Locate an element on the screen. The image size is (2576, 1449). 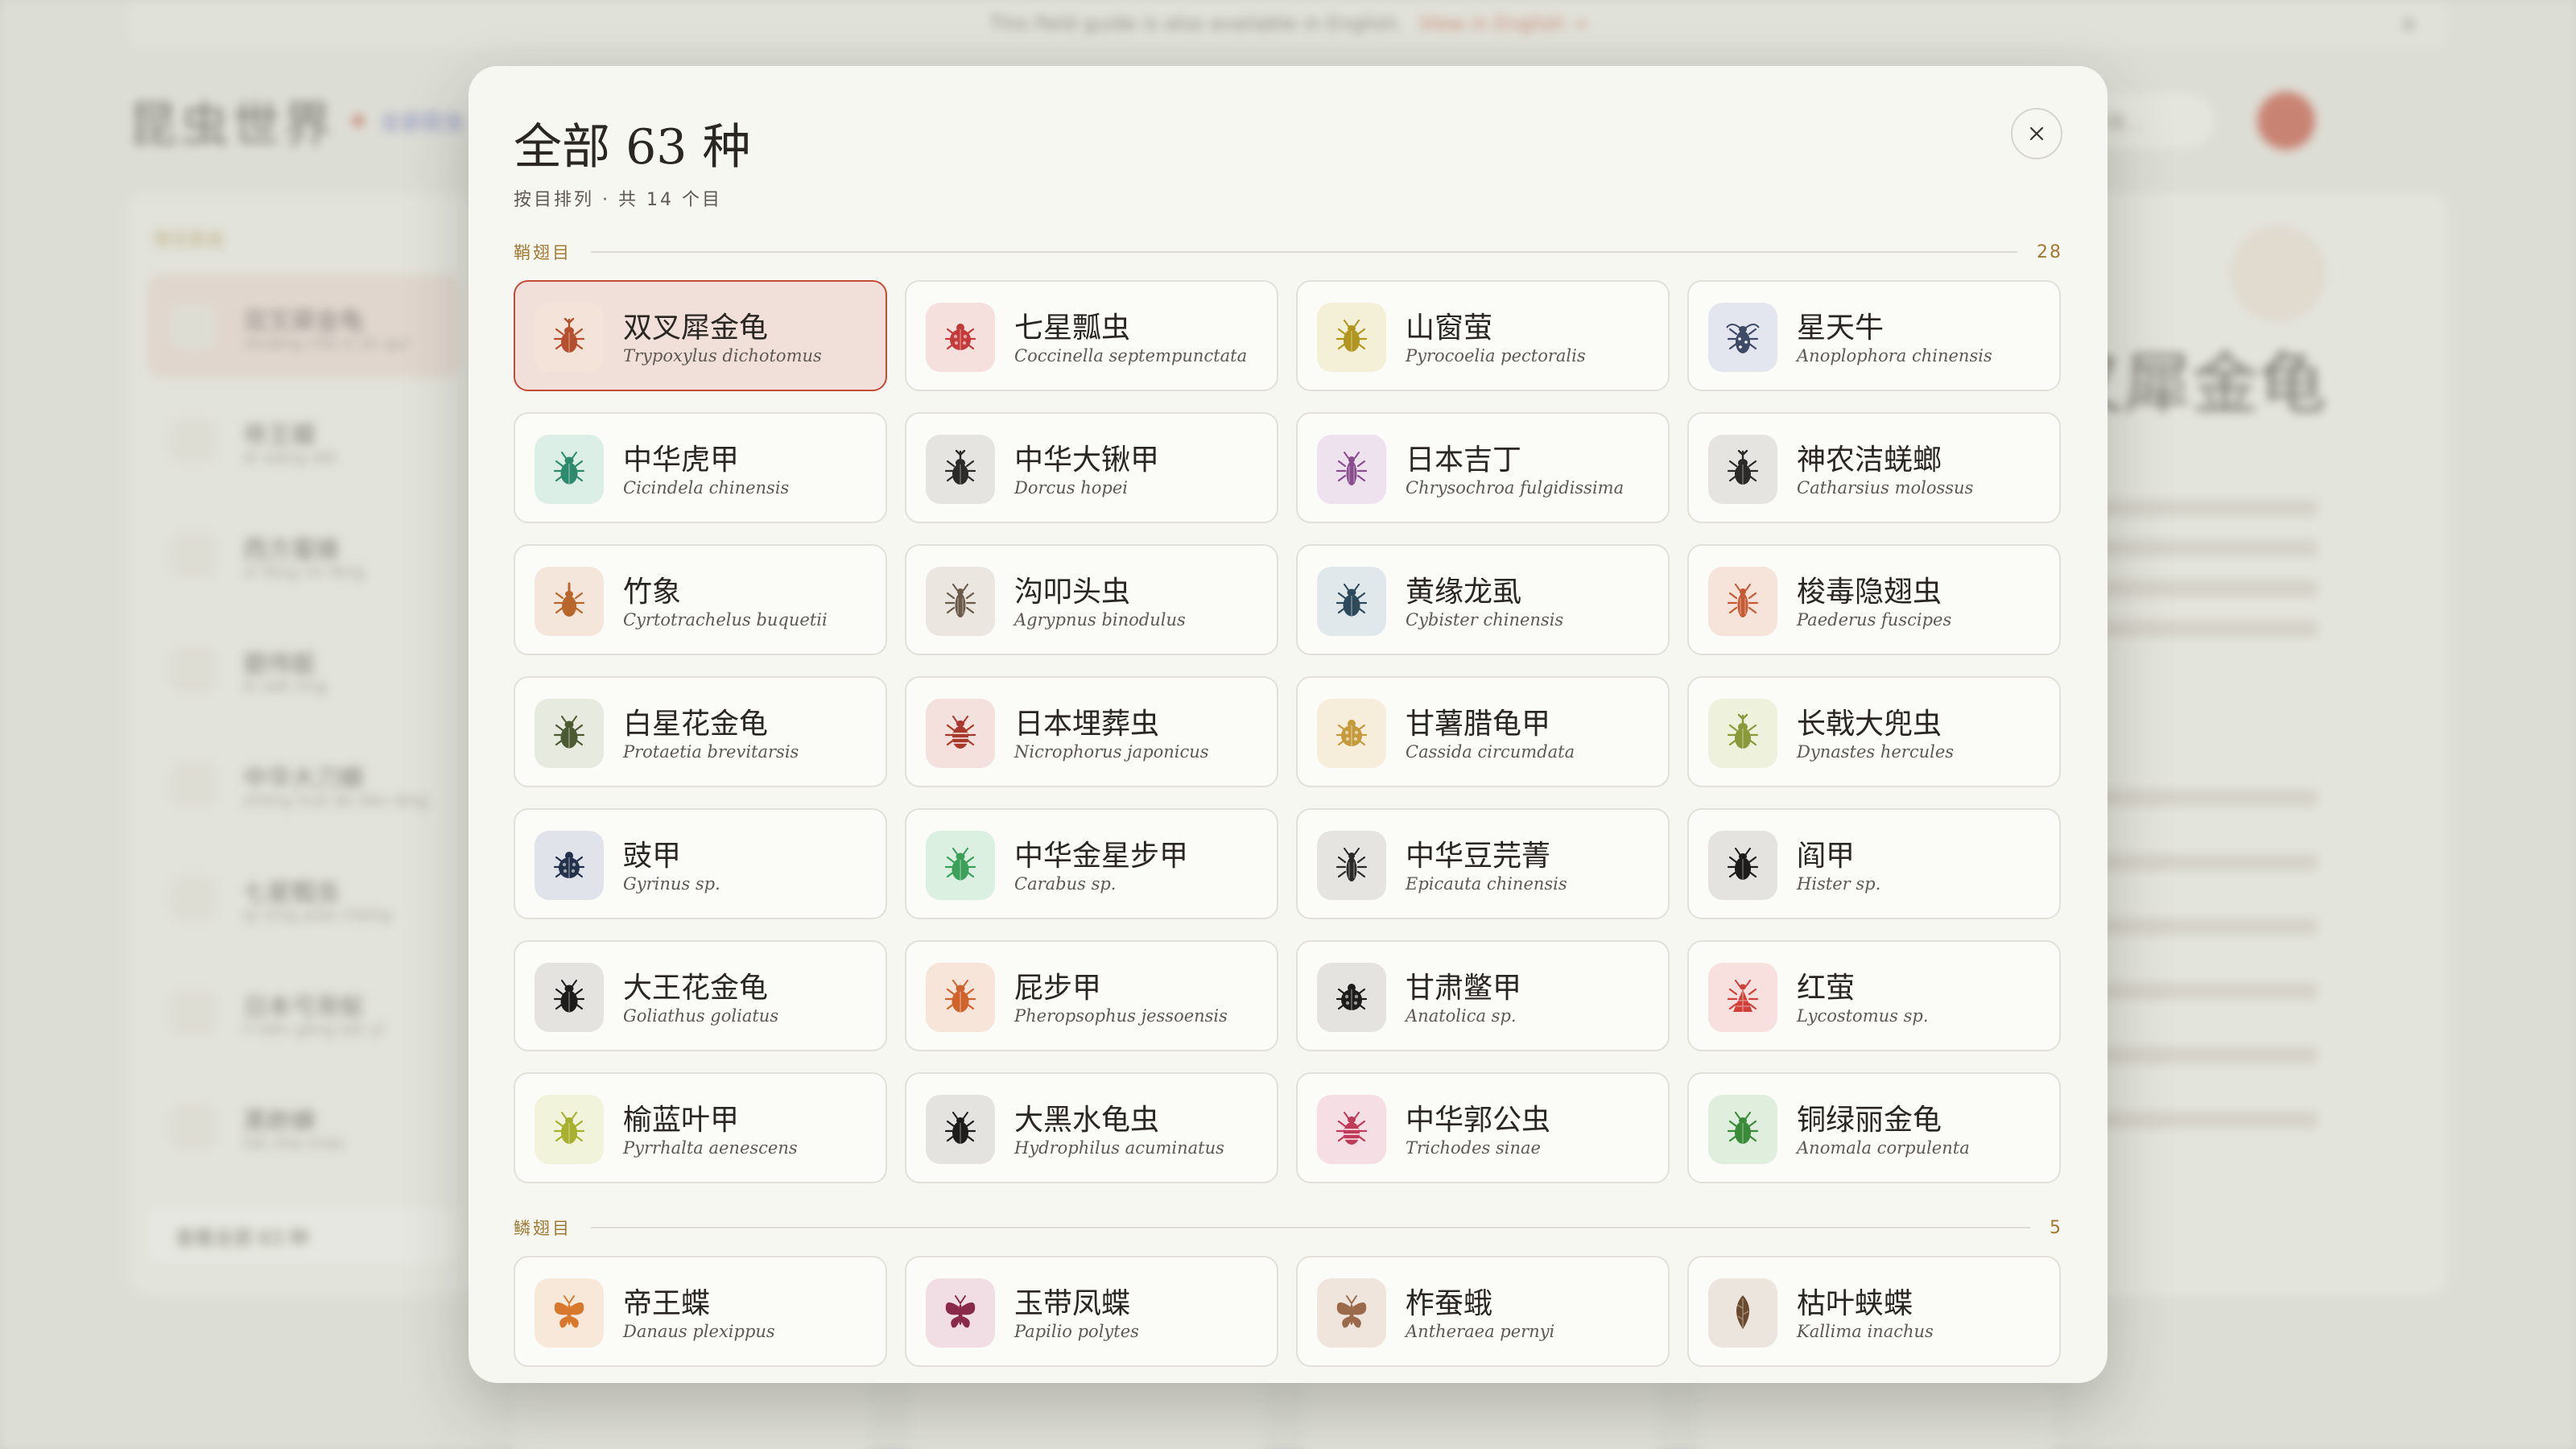
species-latin-name: Dynastes hercules is located at coordinates (1876, 752).